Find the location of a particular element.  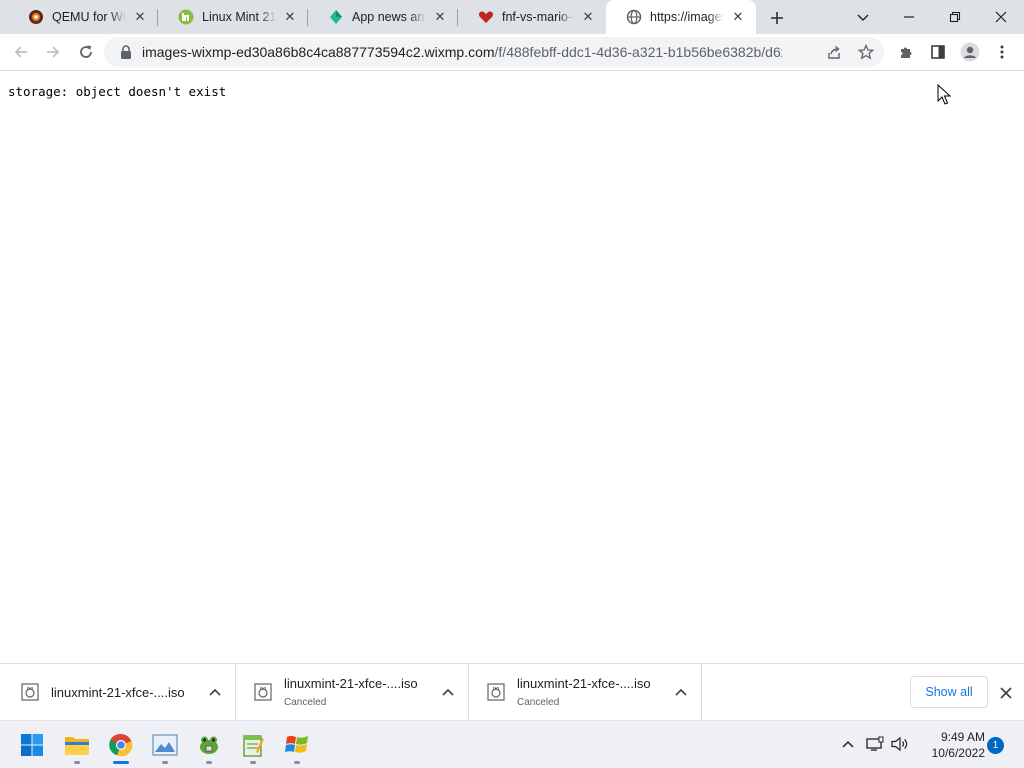

tab-title: https://images-wixmp is located at coordinates (687, 17).